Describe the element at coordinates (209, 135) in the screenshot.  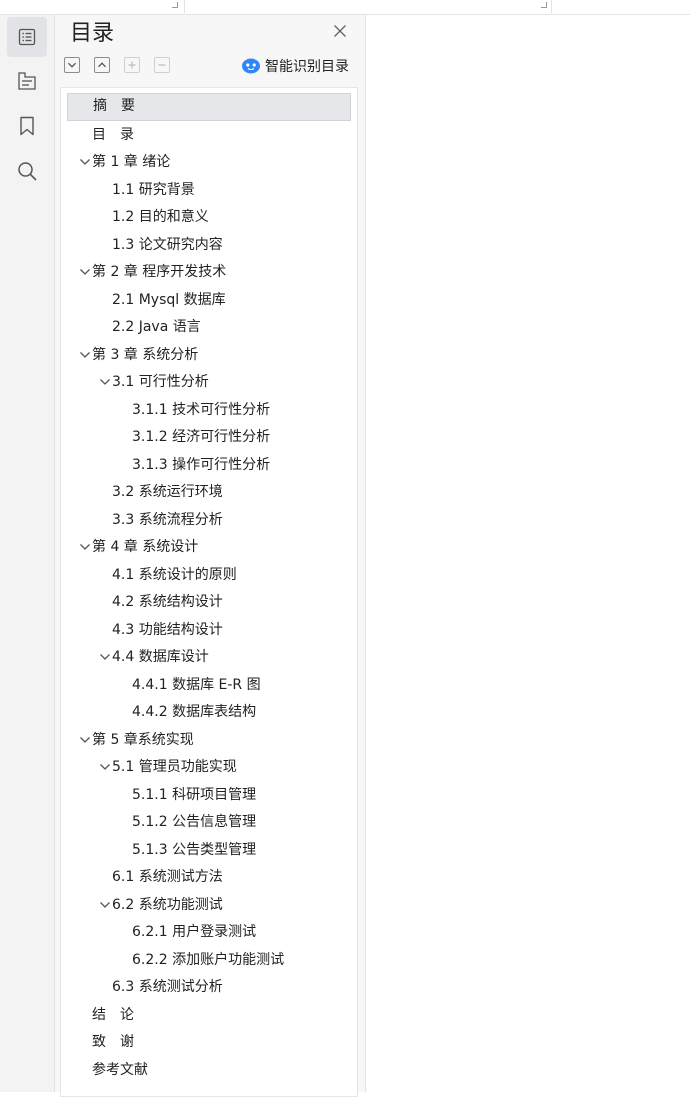
I see `toc-item: 目 录` at that location.